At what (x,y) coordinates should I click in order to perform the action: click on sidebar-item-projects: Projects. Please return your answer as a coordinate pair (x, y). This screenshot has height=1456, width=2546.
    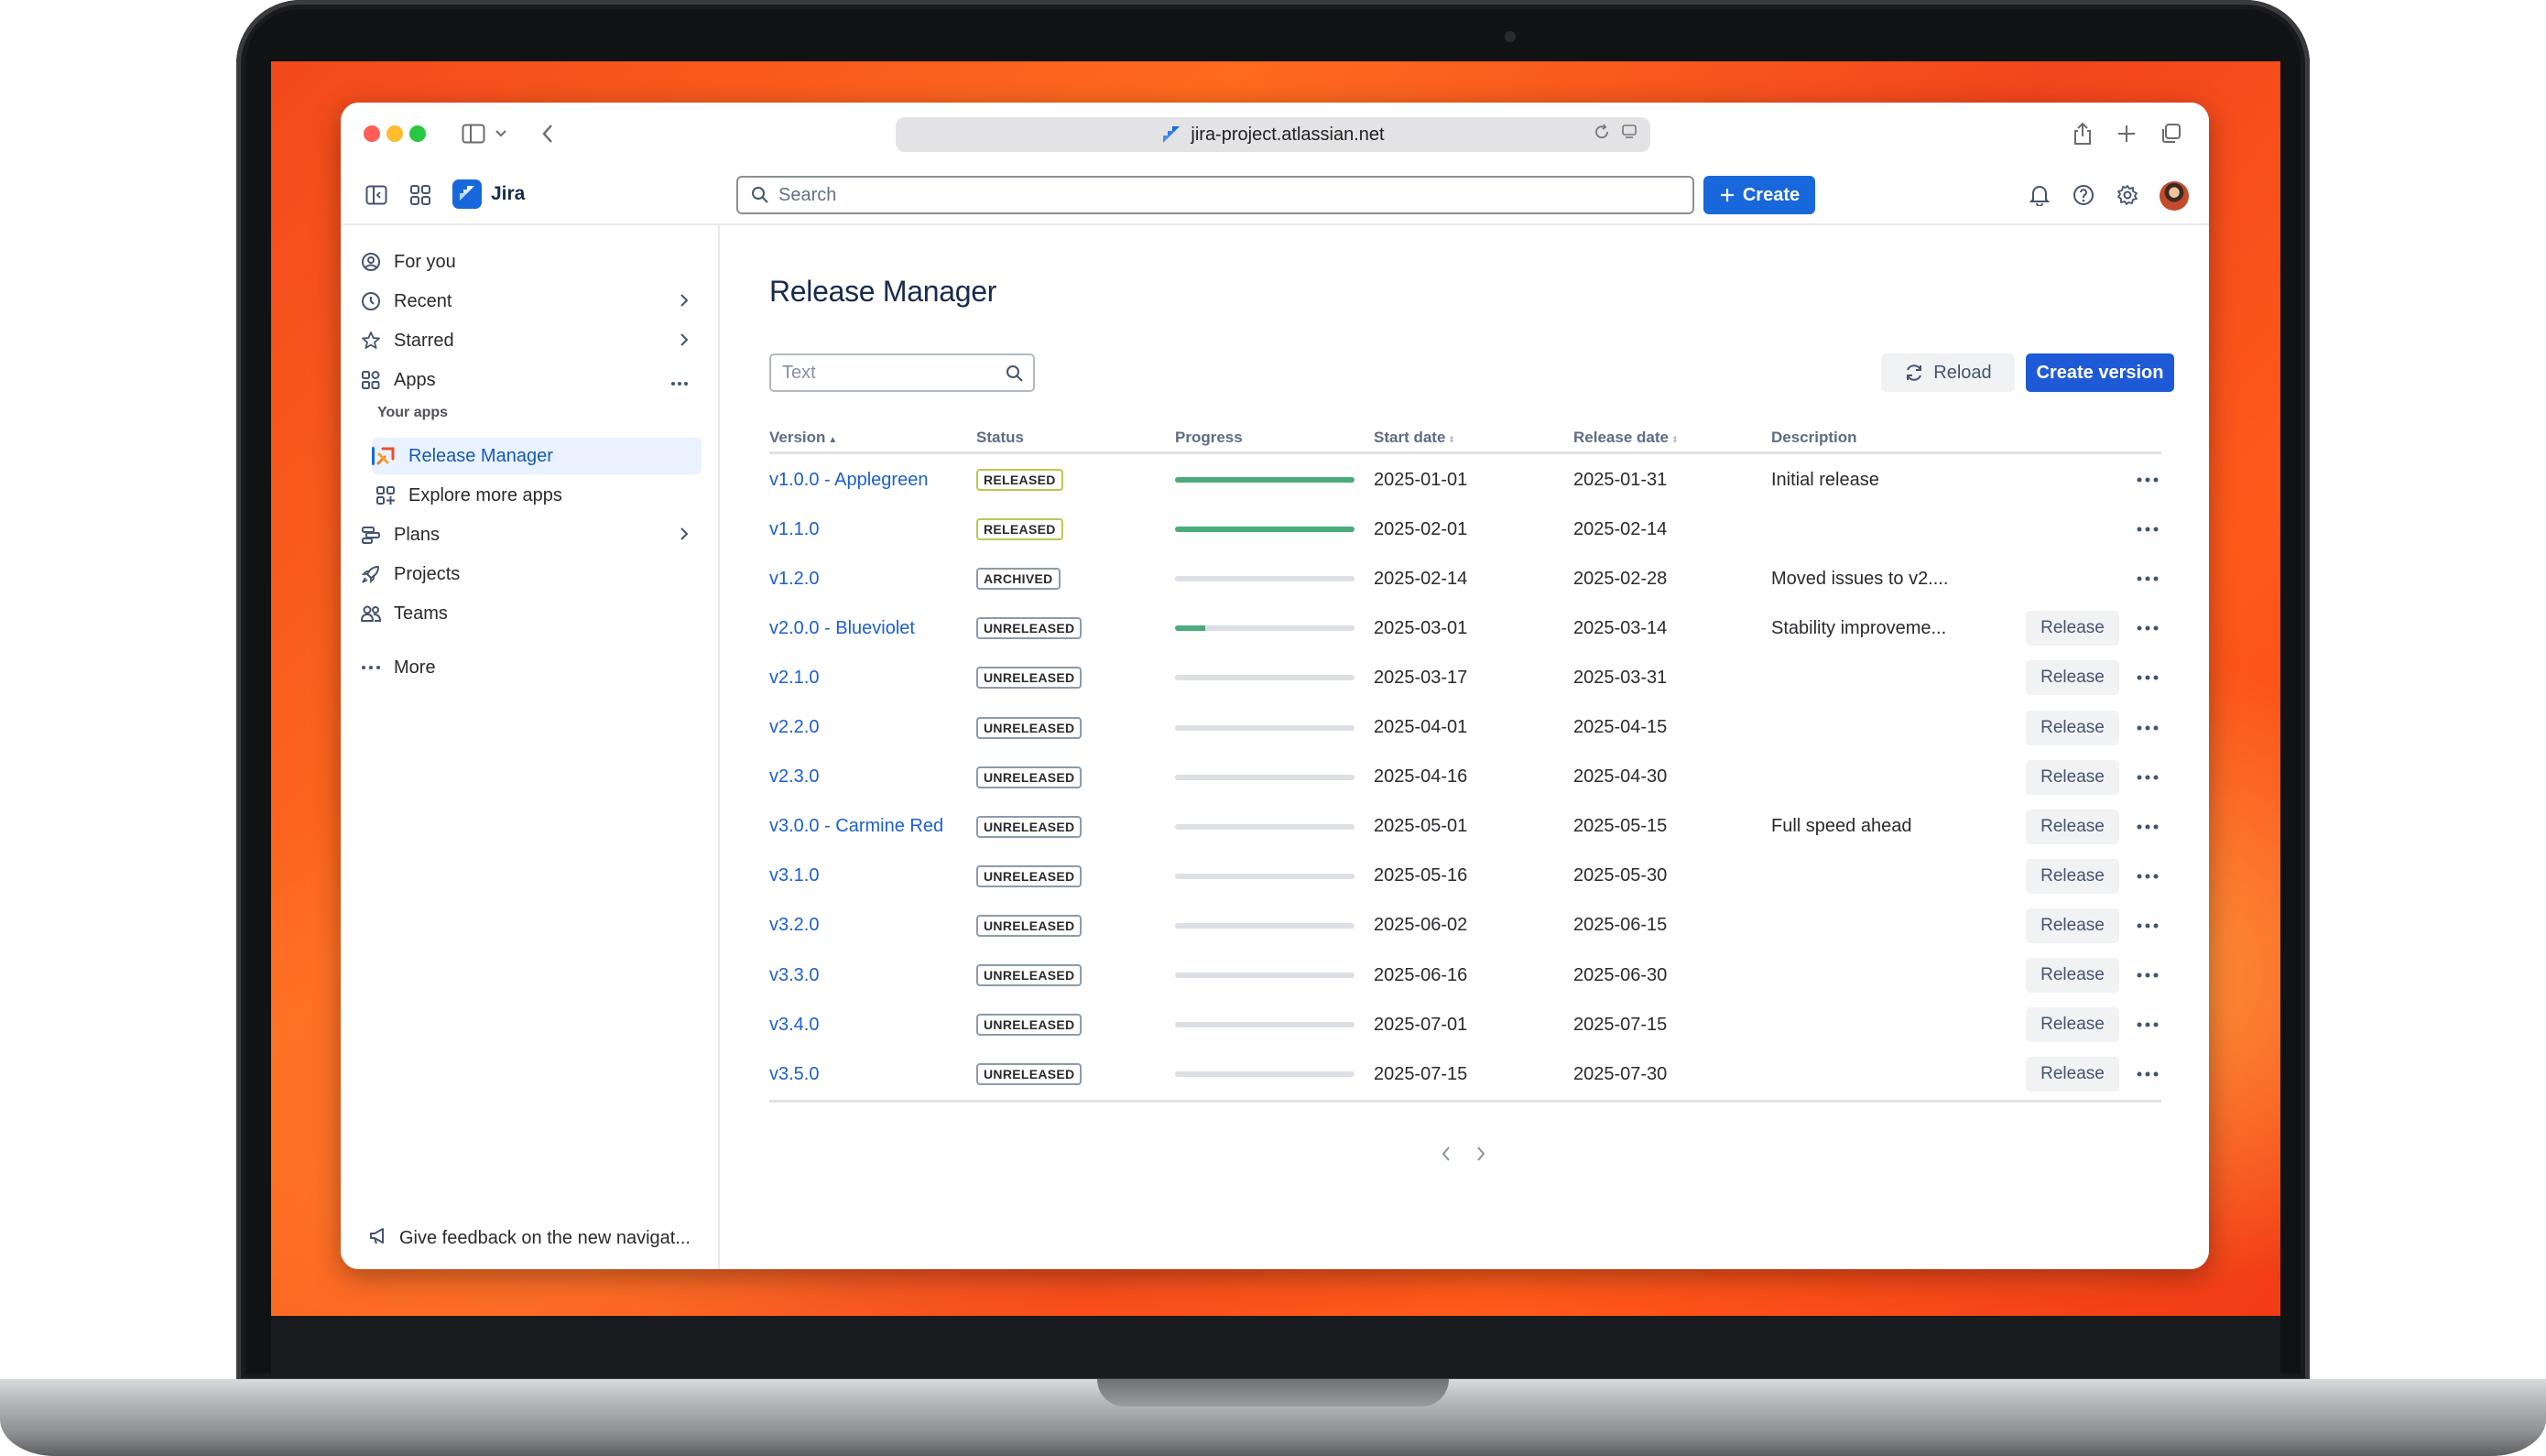
    Looking at the image, I should click on (529, 574).